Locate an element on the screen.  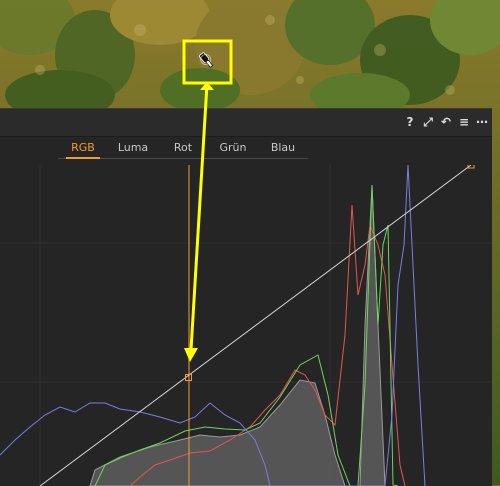
reset-icon: ↶ is located at coordinates (446, 122).